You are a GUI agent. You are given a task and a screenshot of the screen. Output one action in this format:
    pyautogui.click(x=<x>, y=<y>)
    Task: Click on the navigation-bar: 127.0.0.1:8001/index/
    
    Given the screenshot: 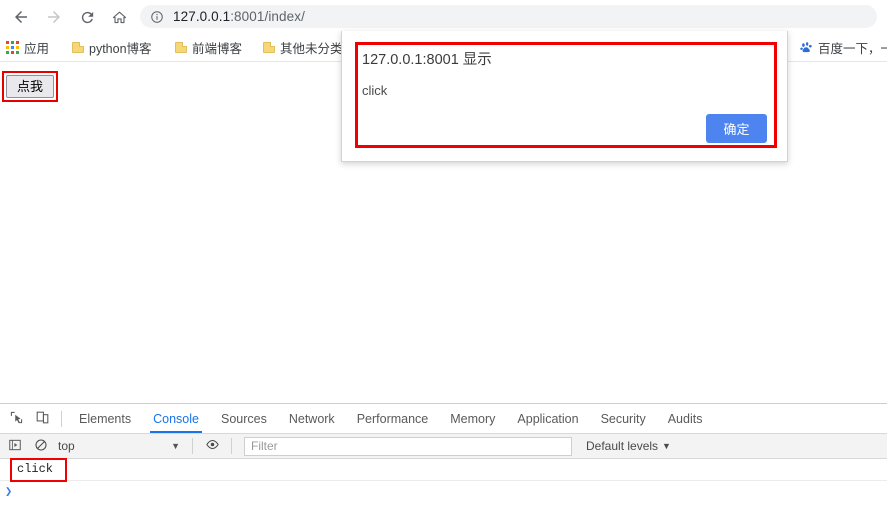 What is the action you would take?
    pyautogui.click(x=443, y=16)
    